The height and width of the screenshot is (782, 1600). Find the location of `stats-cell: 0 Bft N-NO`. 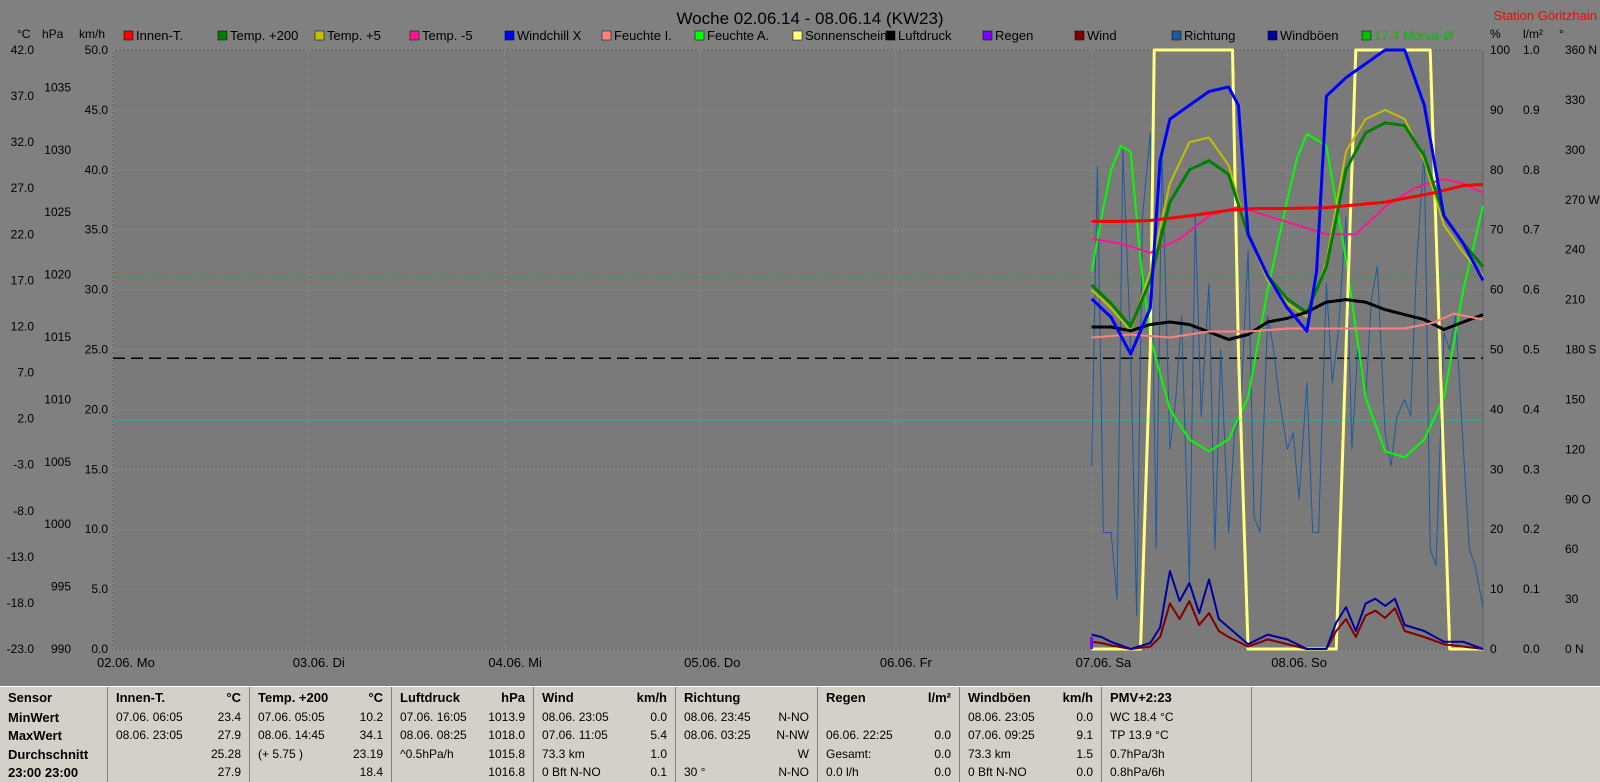

stats-cell: 0 Bft N-NO is located at coordinates (997, 772).